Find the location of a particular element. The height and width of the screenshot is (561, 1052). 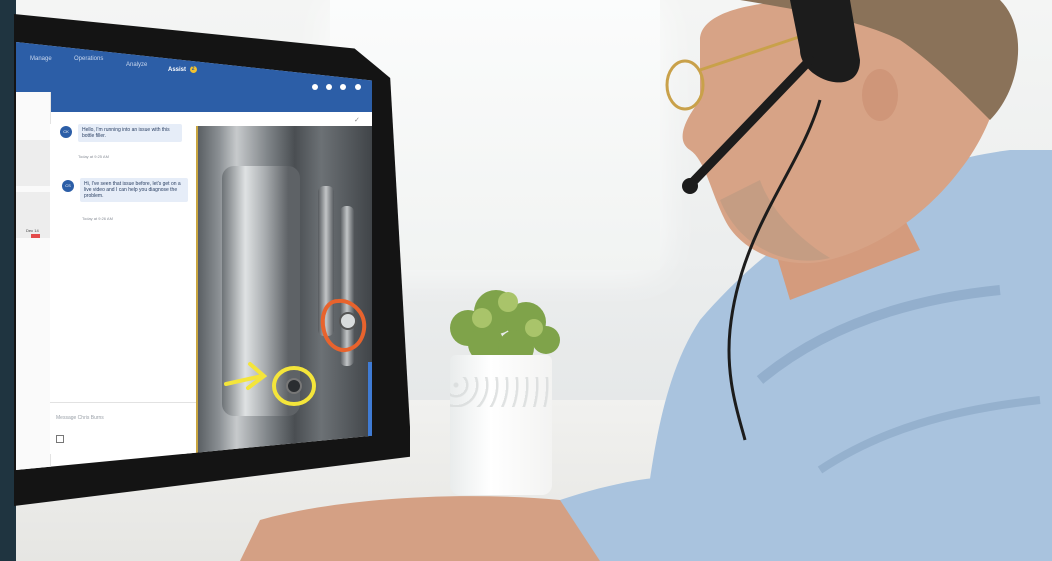

status-tag is located at coordinates (35, 236).